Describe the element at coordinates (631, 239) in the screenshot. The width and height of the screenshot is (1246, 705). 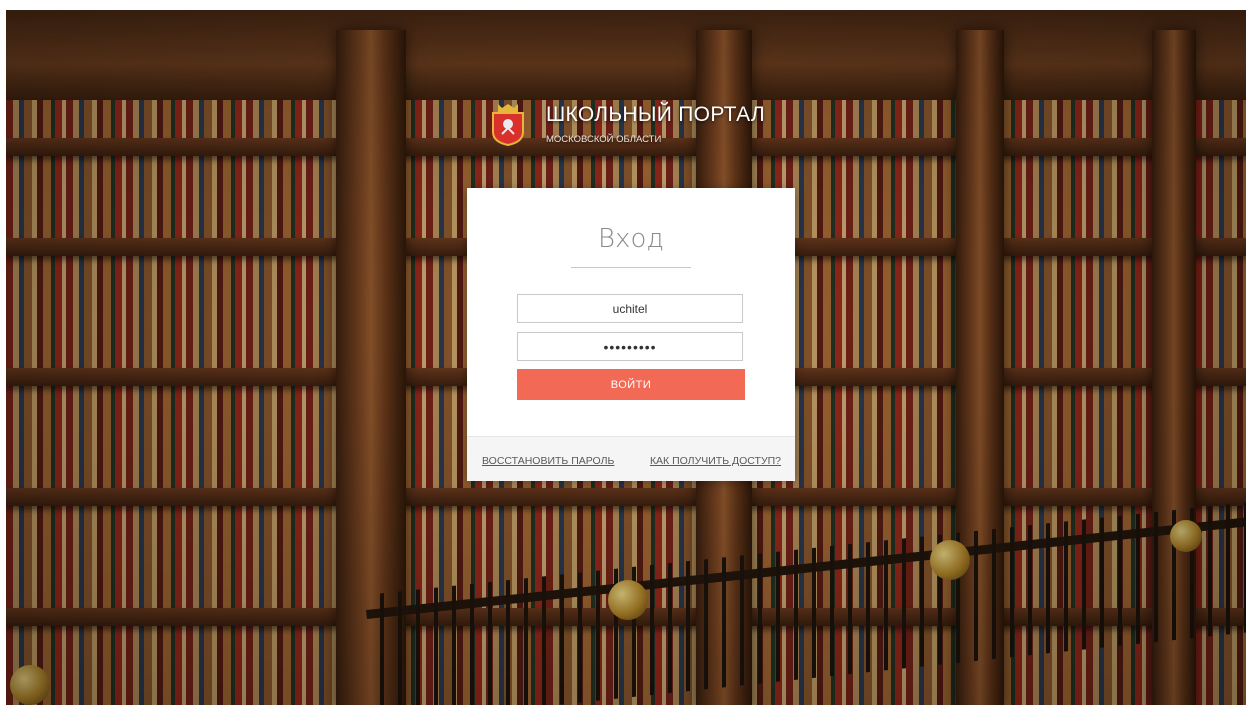
I see `login-heading: Вход` at that location.